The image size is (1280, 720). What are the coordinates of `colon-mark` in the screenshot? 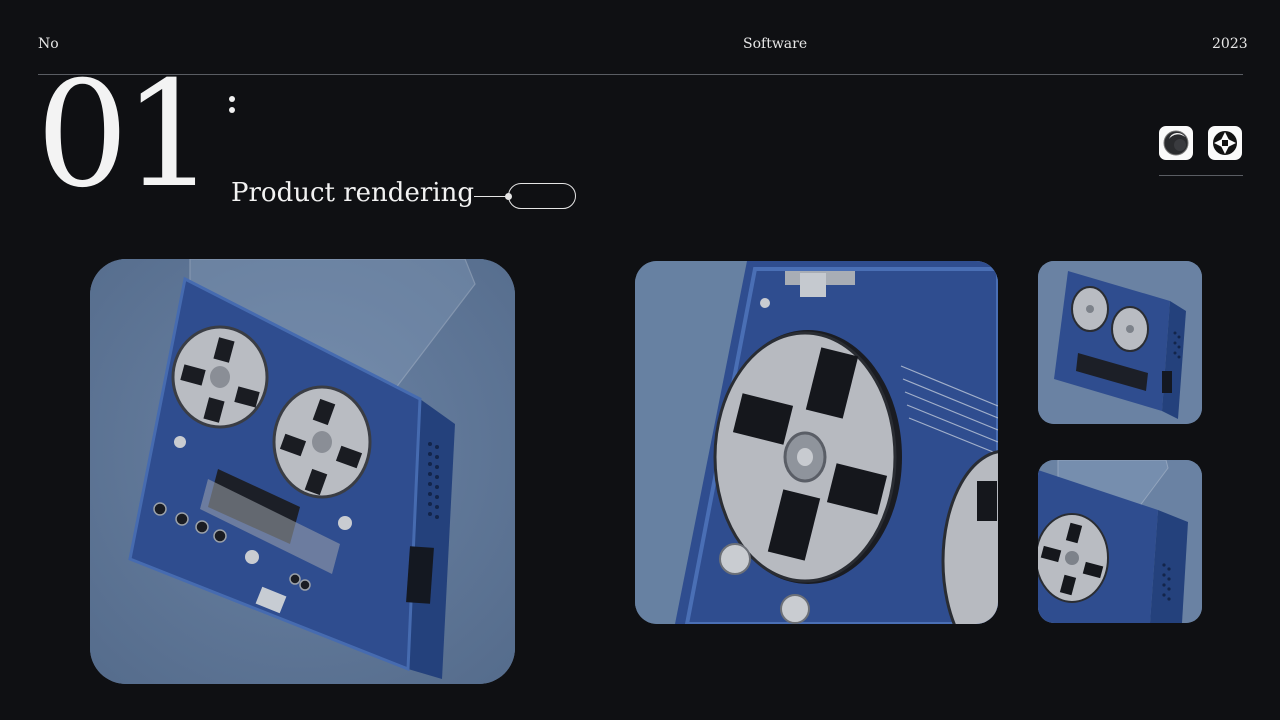 It's located at (232, 106).